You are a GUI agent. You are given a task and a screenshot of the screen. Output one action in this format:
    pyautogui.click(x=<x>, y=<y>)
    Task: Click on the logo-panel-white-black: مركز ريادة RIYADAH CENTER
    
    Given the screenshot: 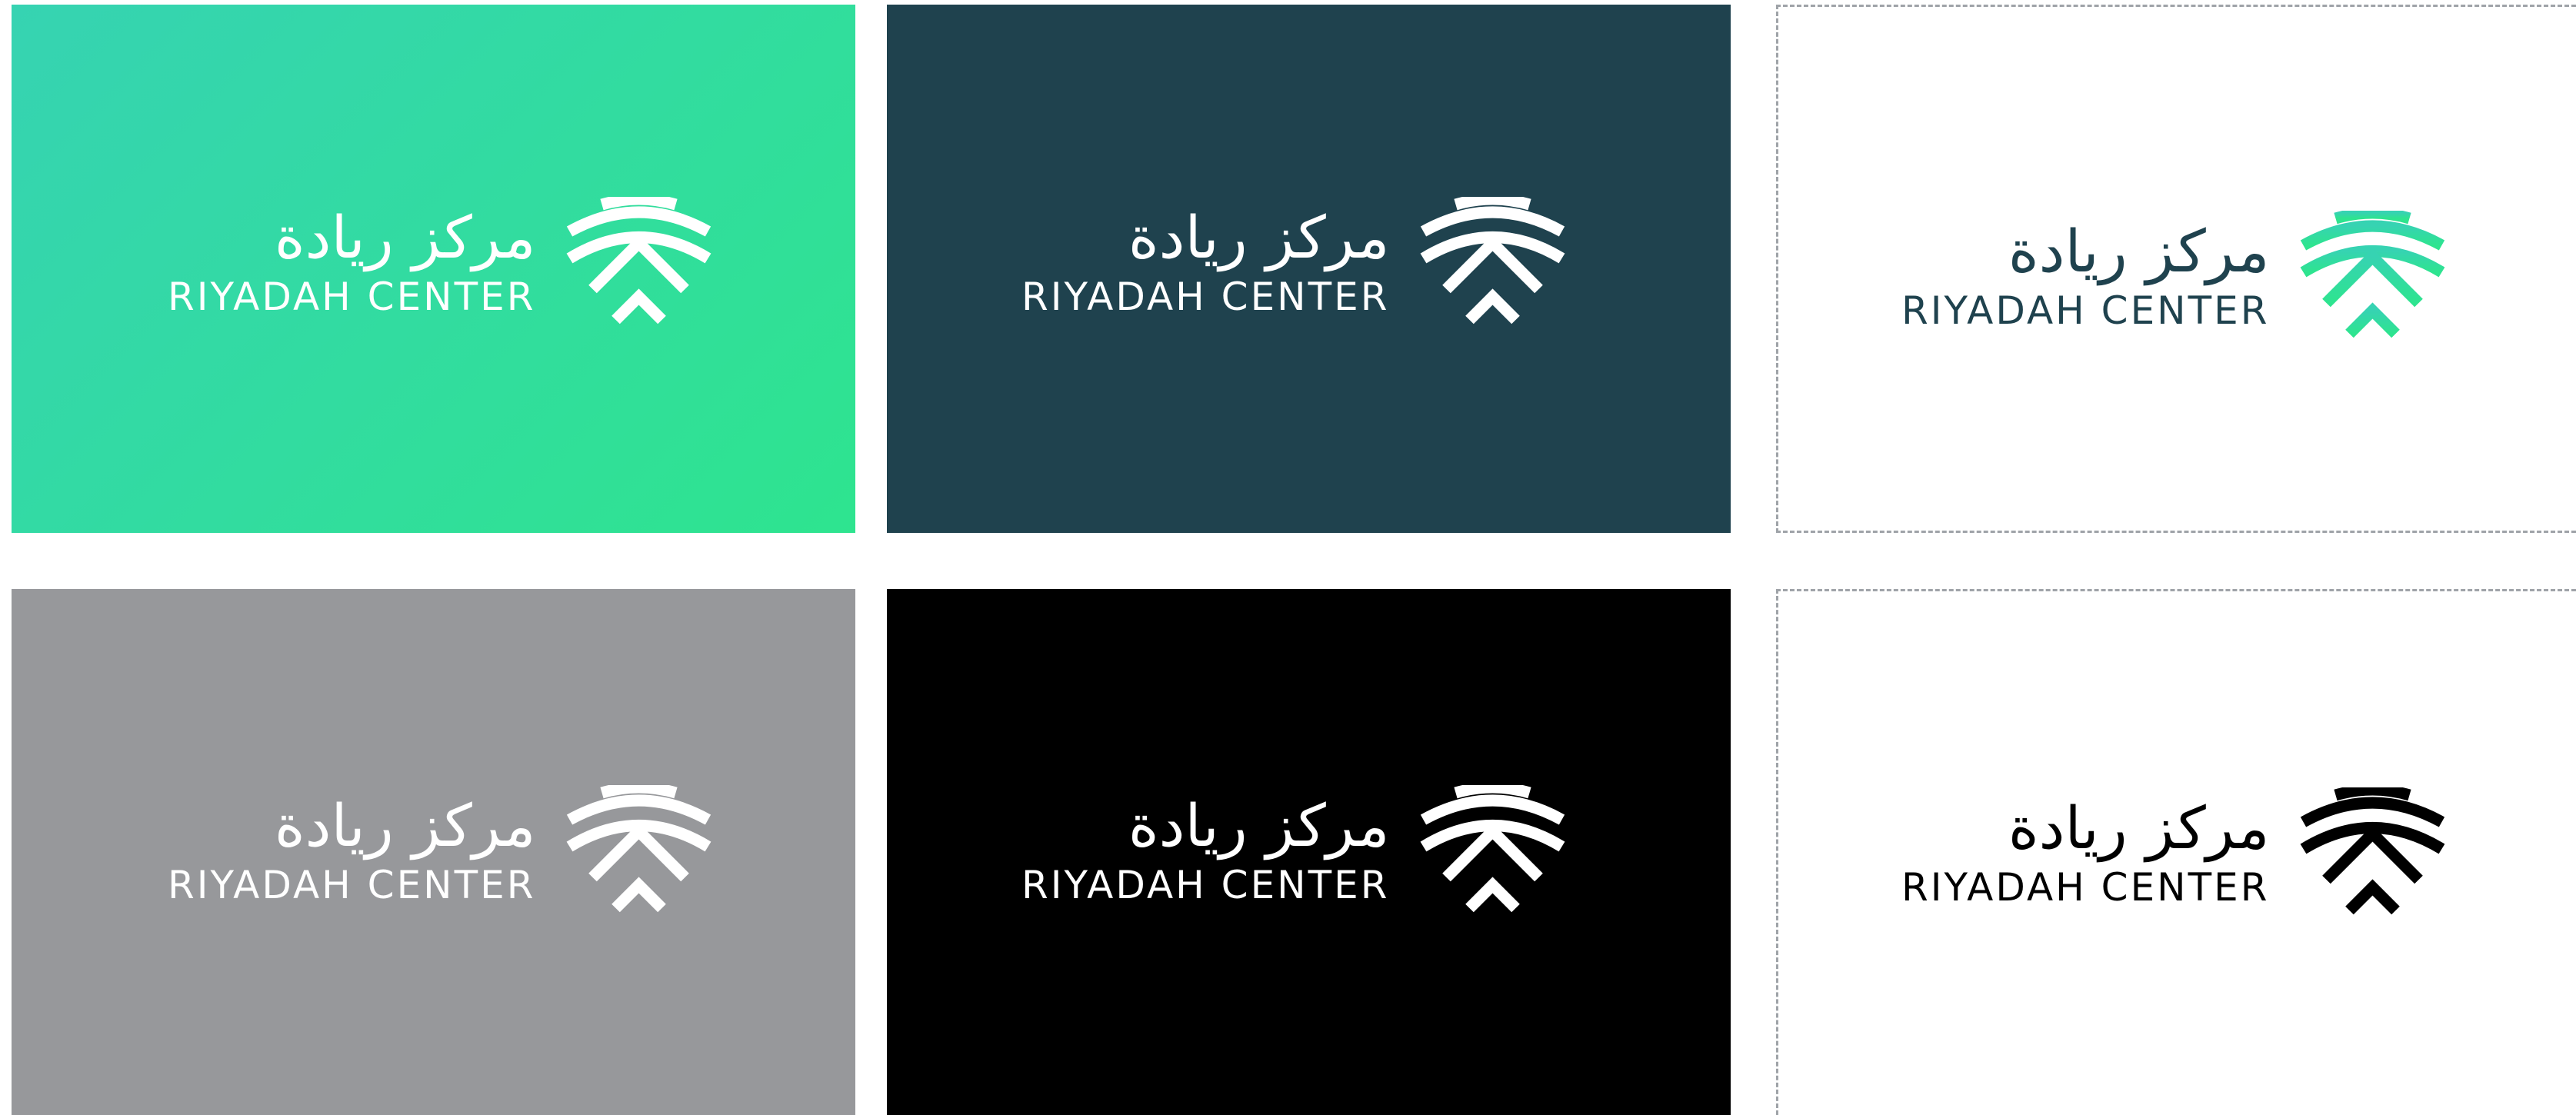 What is the action you would take?
    pyautogui.click(x=2176, y=852)
    